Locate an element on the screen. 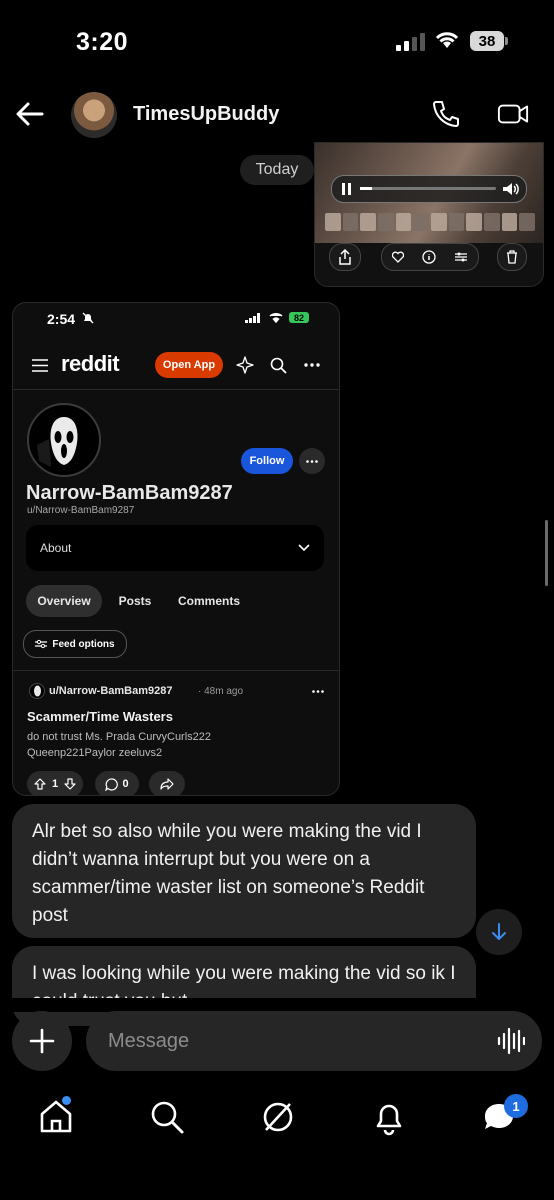  message-list-clip is located at coordinates (277, 1005).